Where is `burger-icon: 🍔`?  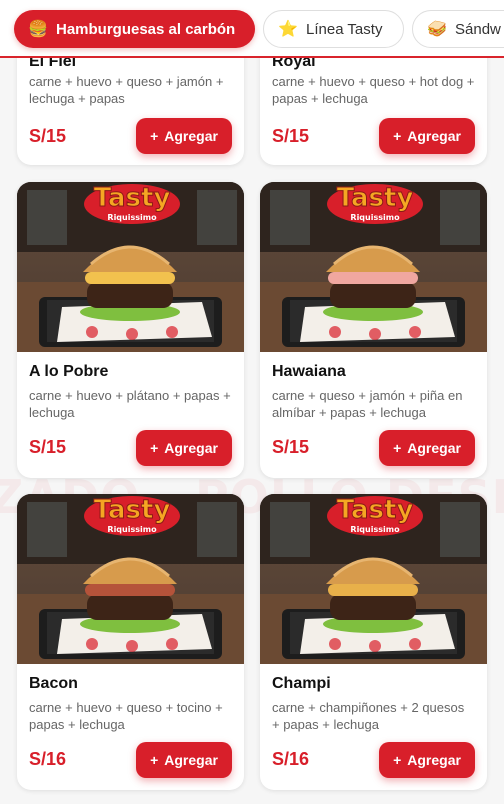
burger-icon: 🍔 is located at coordinates (38, 29).